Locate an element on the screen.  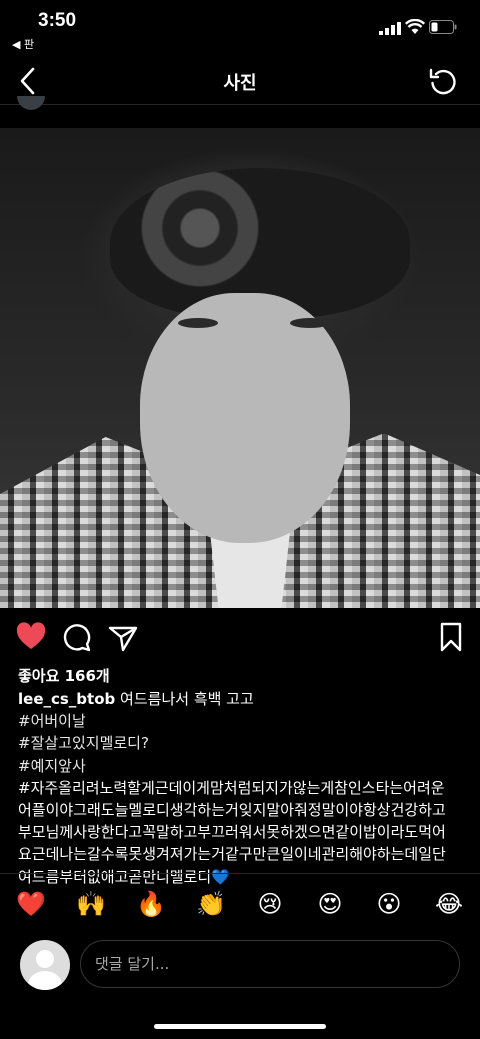
current-user-avatar is located at coordinates (45, 965).